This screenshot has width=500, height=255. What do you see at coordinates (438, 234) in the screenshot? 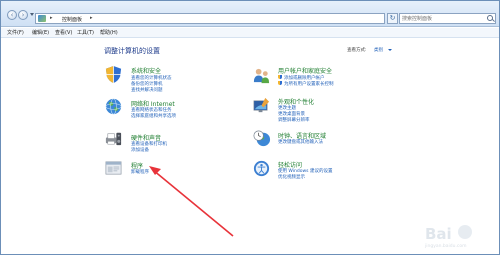
I see `svg-text: Bai` at bounding box center [438, 234].